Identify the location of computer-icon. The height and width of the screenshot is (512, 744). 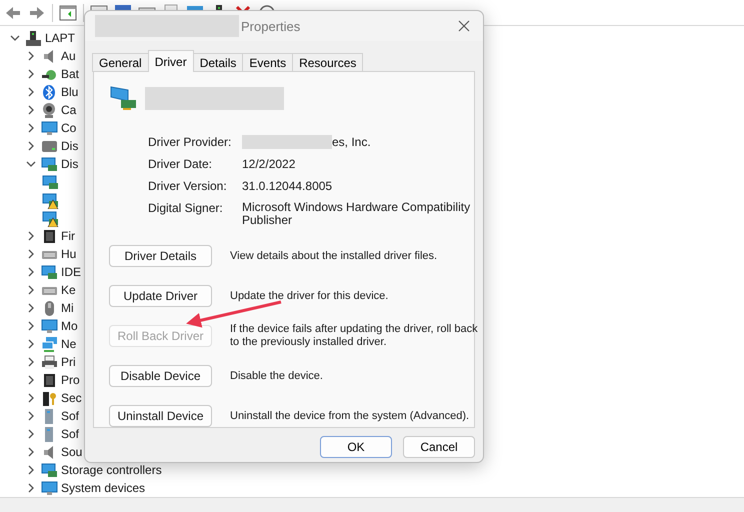
(33, 38).